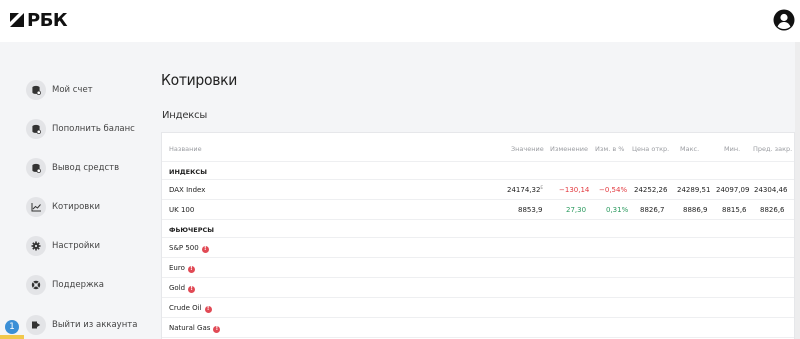 This screenshot has height=339, width=800. What do you see at coordinates (576, 210) in the screenshot?
I see `cell-change: 27,30` at bounding box center [576, 210].